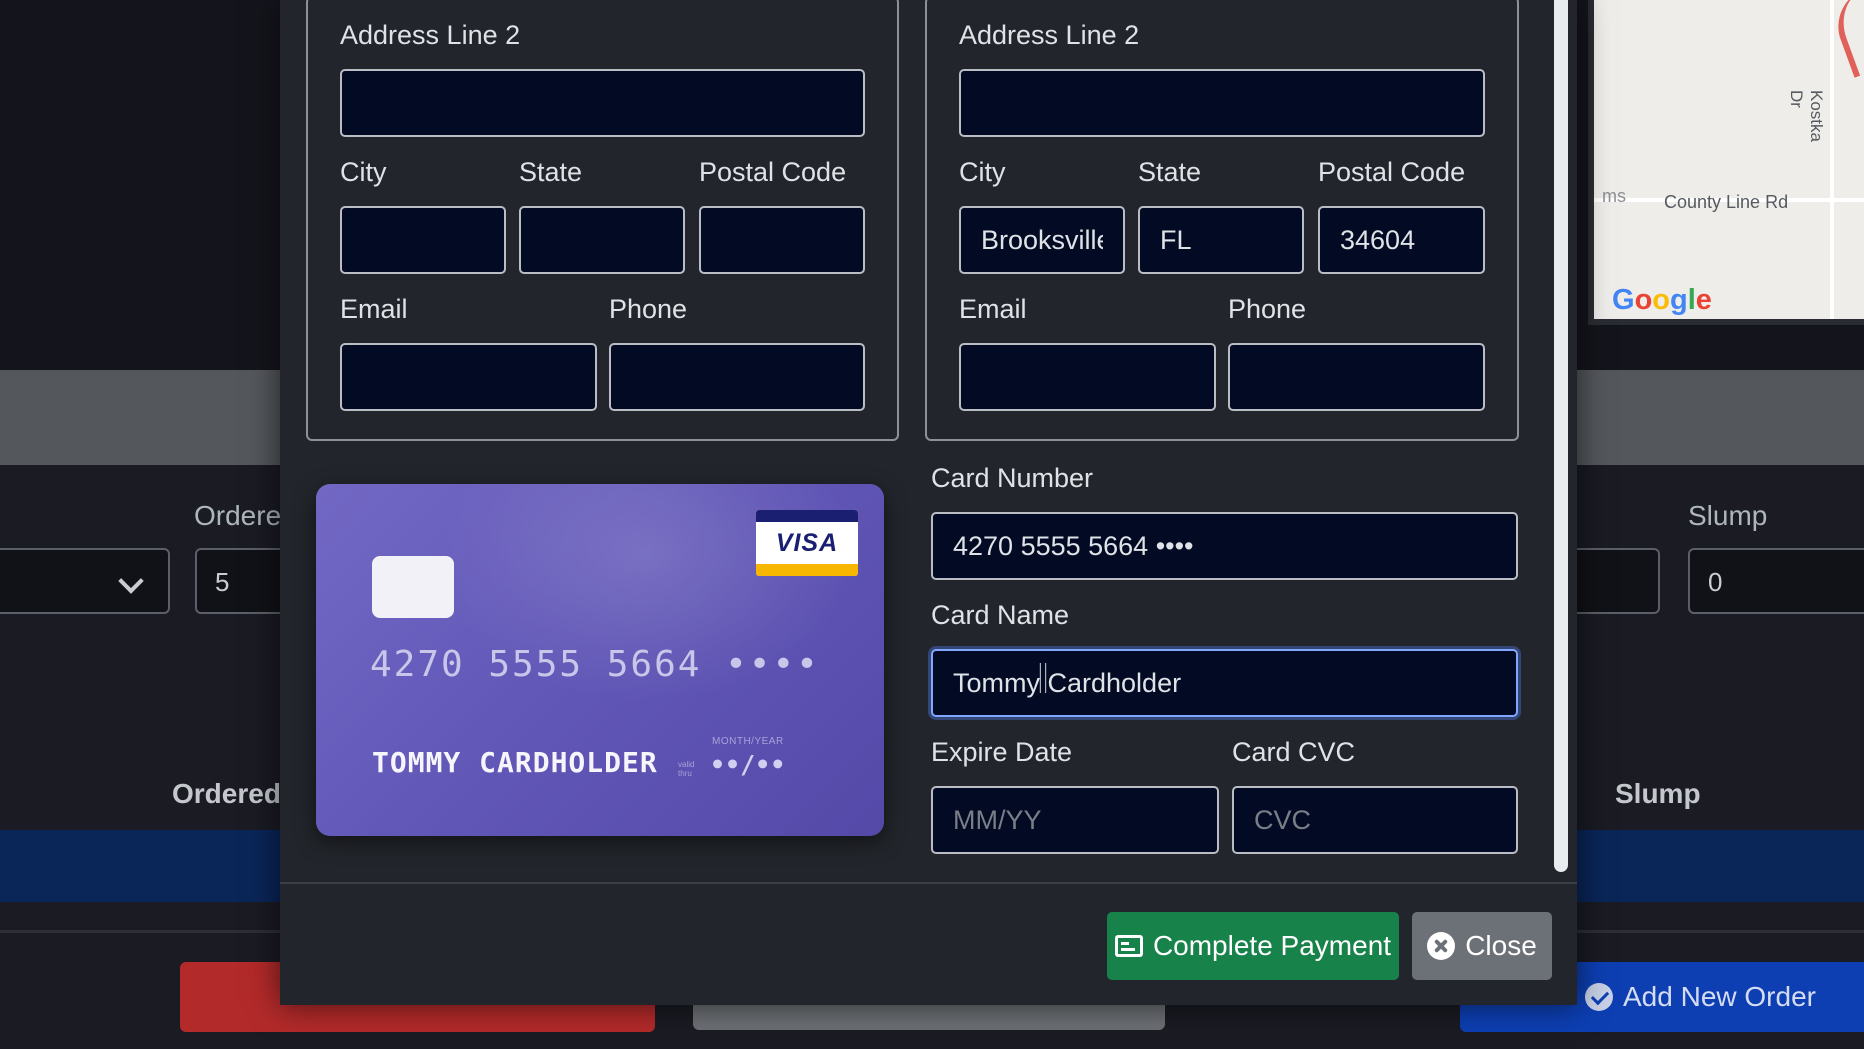 The width and height of the screenshot is (1864, 1049). I want to click on shipping-city-label: City, so click(982, 172).